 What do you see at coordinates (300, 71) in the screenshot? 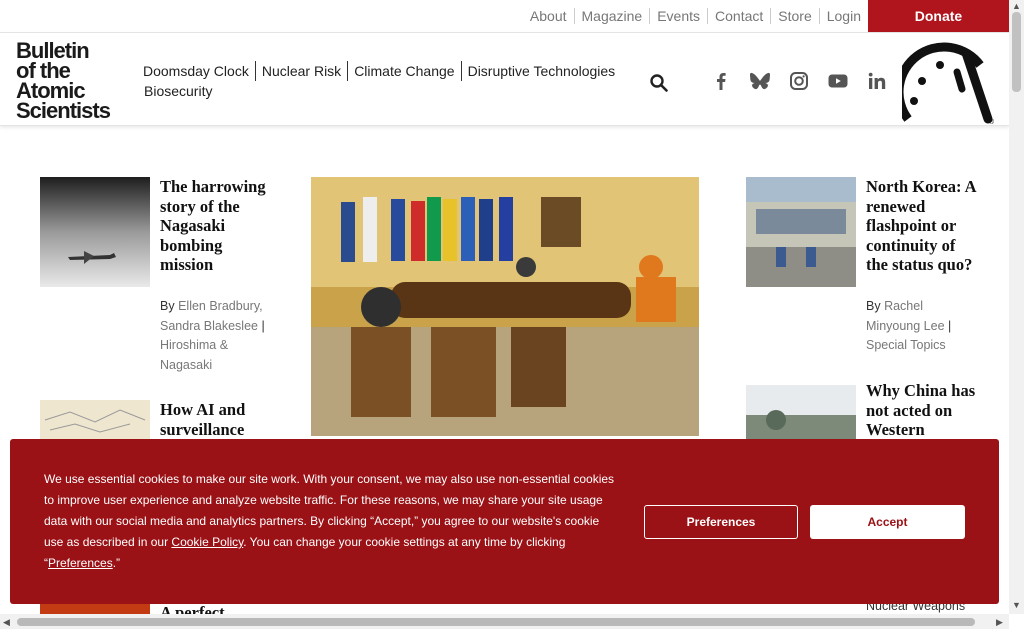
I see `nav-item-nuclear-risk: Nuclear Risk` at bounding box center [300, 71].